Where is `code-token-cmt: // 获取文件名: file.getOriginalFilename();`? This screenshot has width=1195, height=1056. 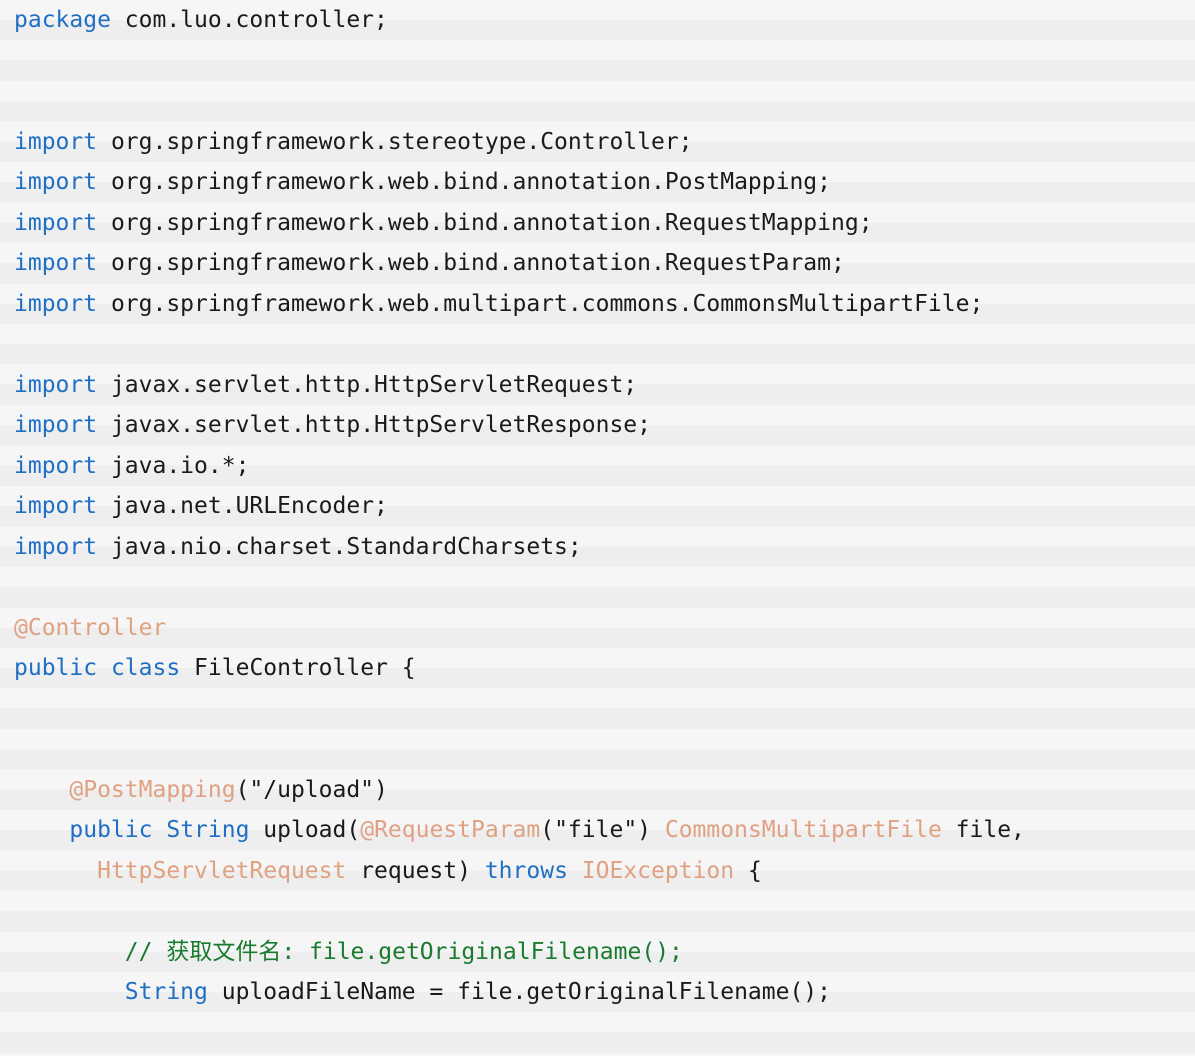
code-token-cmt: // 获取文件名: file.getOriginalFilename(); is located at coordinates (403, 951).